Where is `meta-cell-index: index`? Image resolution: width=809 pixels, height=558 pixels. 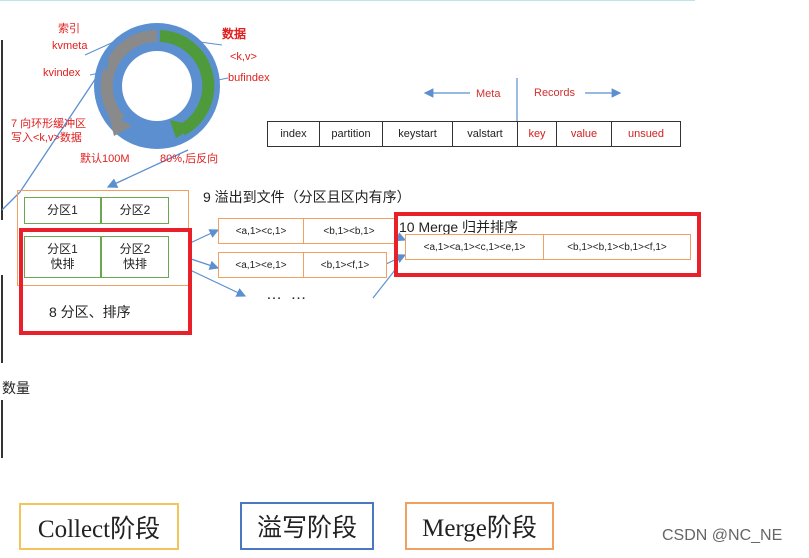 meta-cell-index: index is located at coordinates (293, 134).